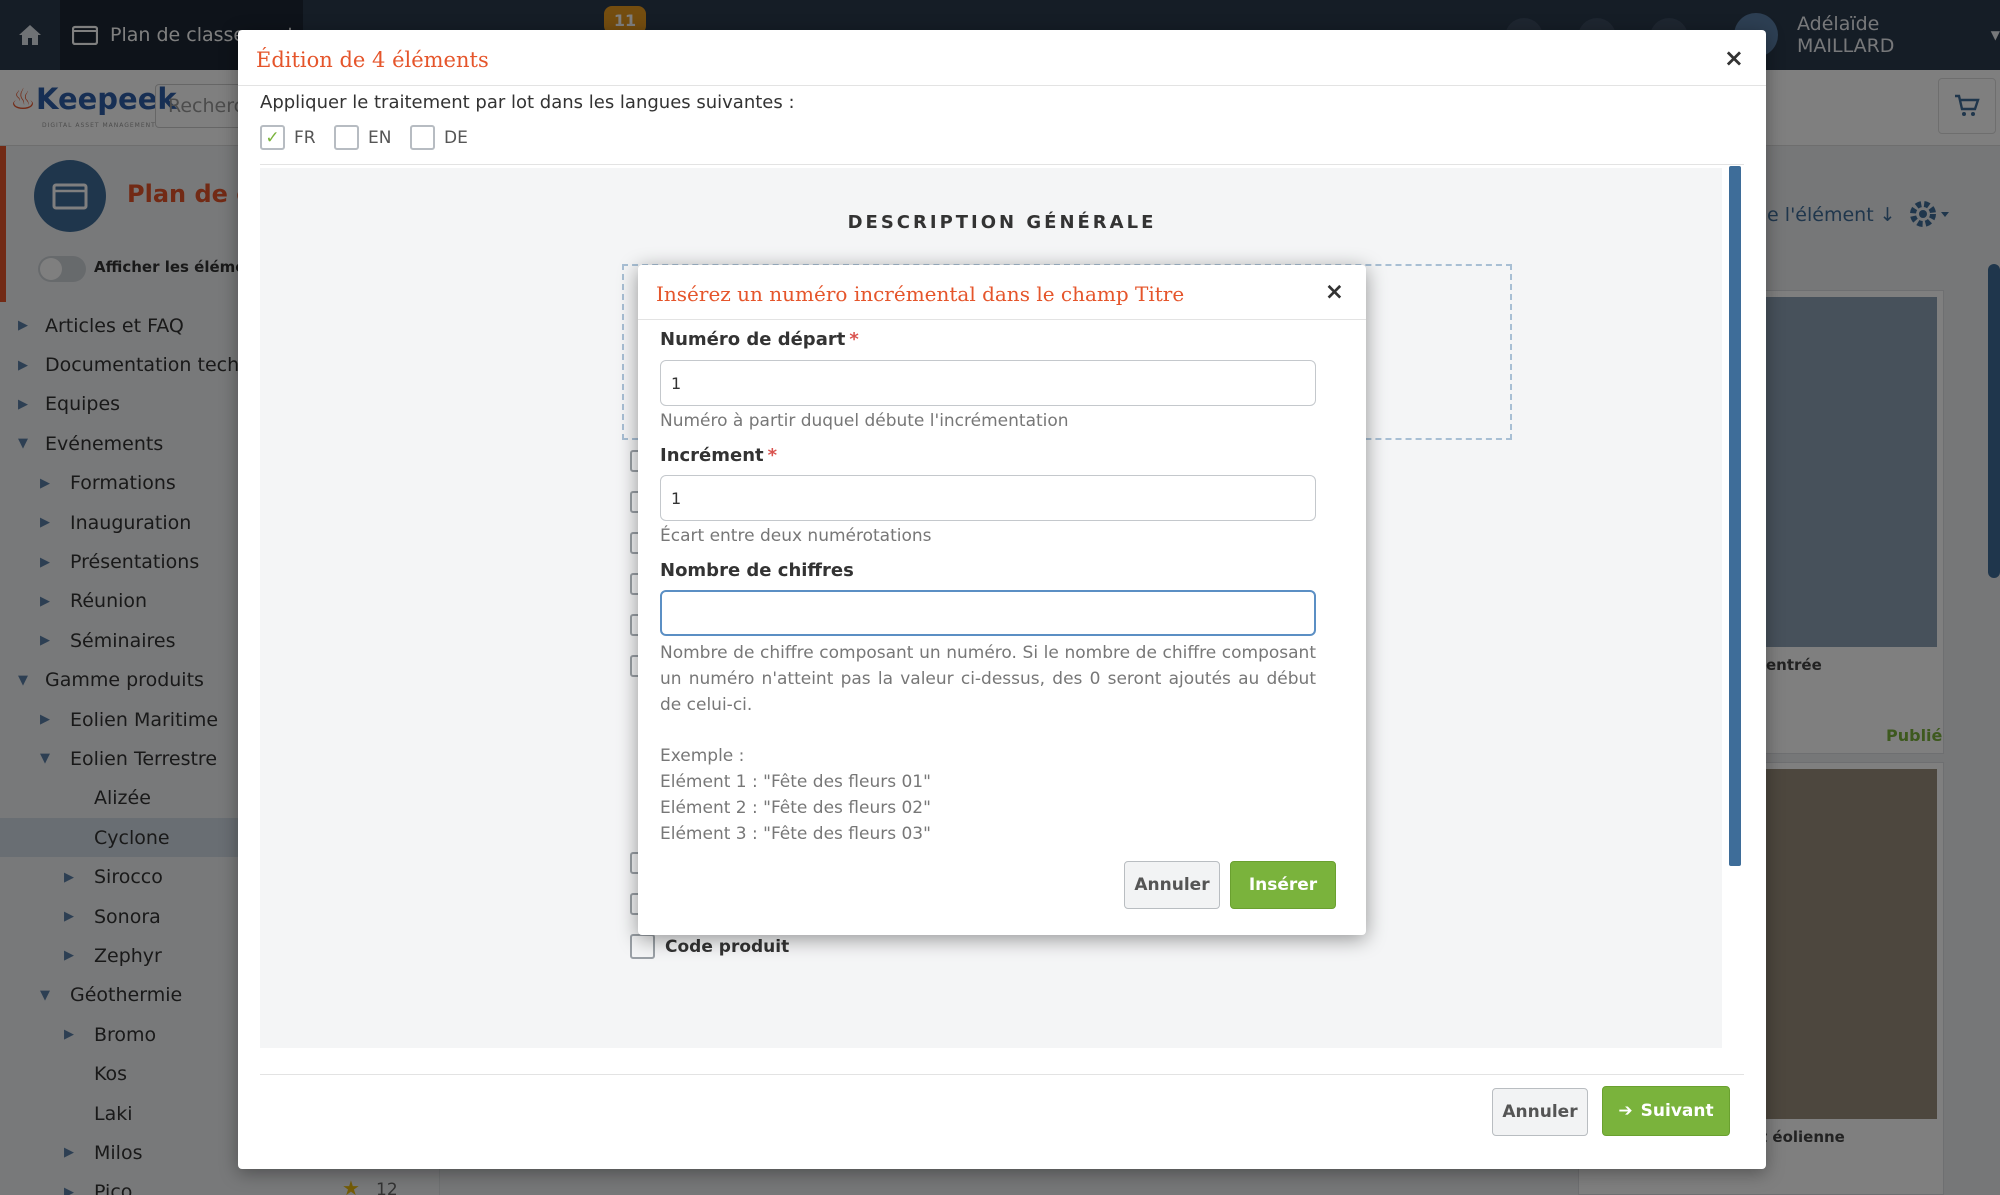 This screenshot has width=2000, height=1195. I want to click on field-code-produit: Code produit, so click(709, 946).